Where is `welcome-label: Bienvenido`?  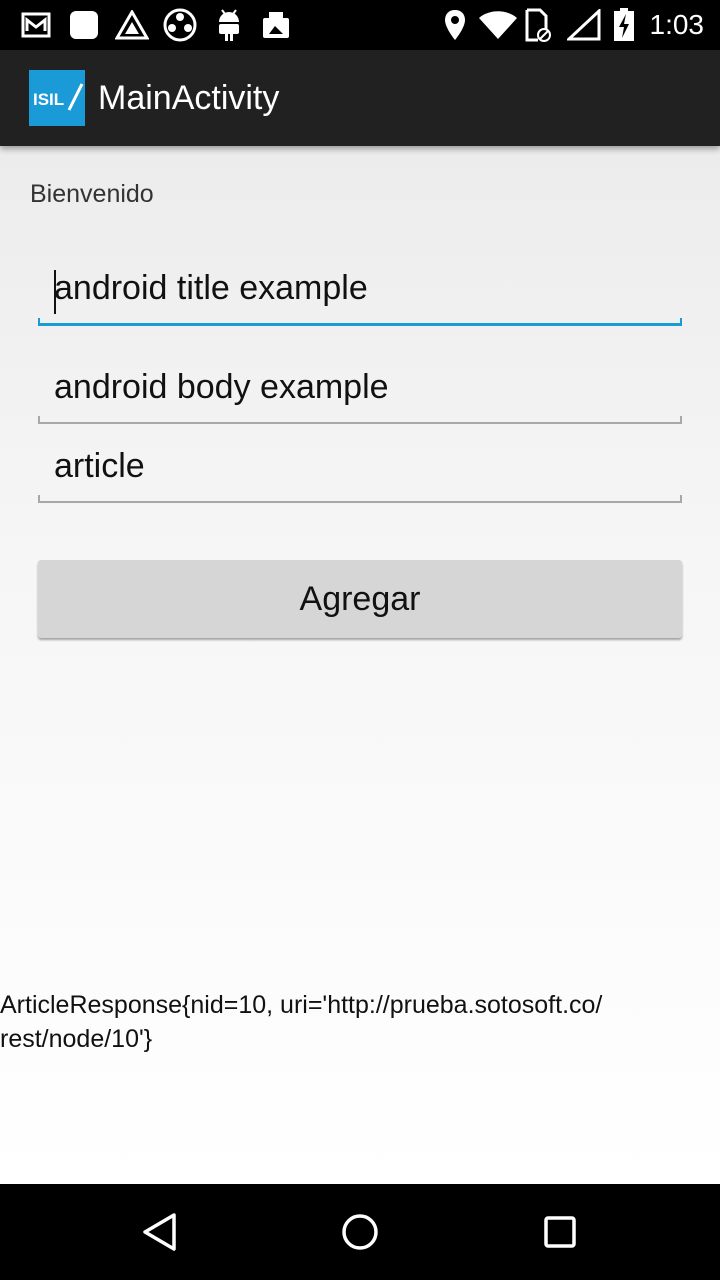
welcome-label: Bienvenido is located at coordinates (92, 194).